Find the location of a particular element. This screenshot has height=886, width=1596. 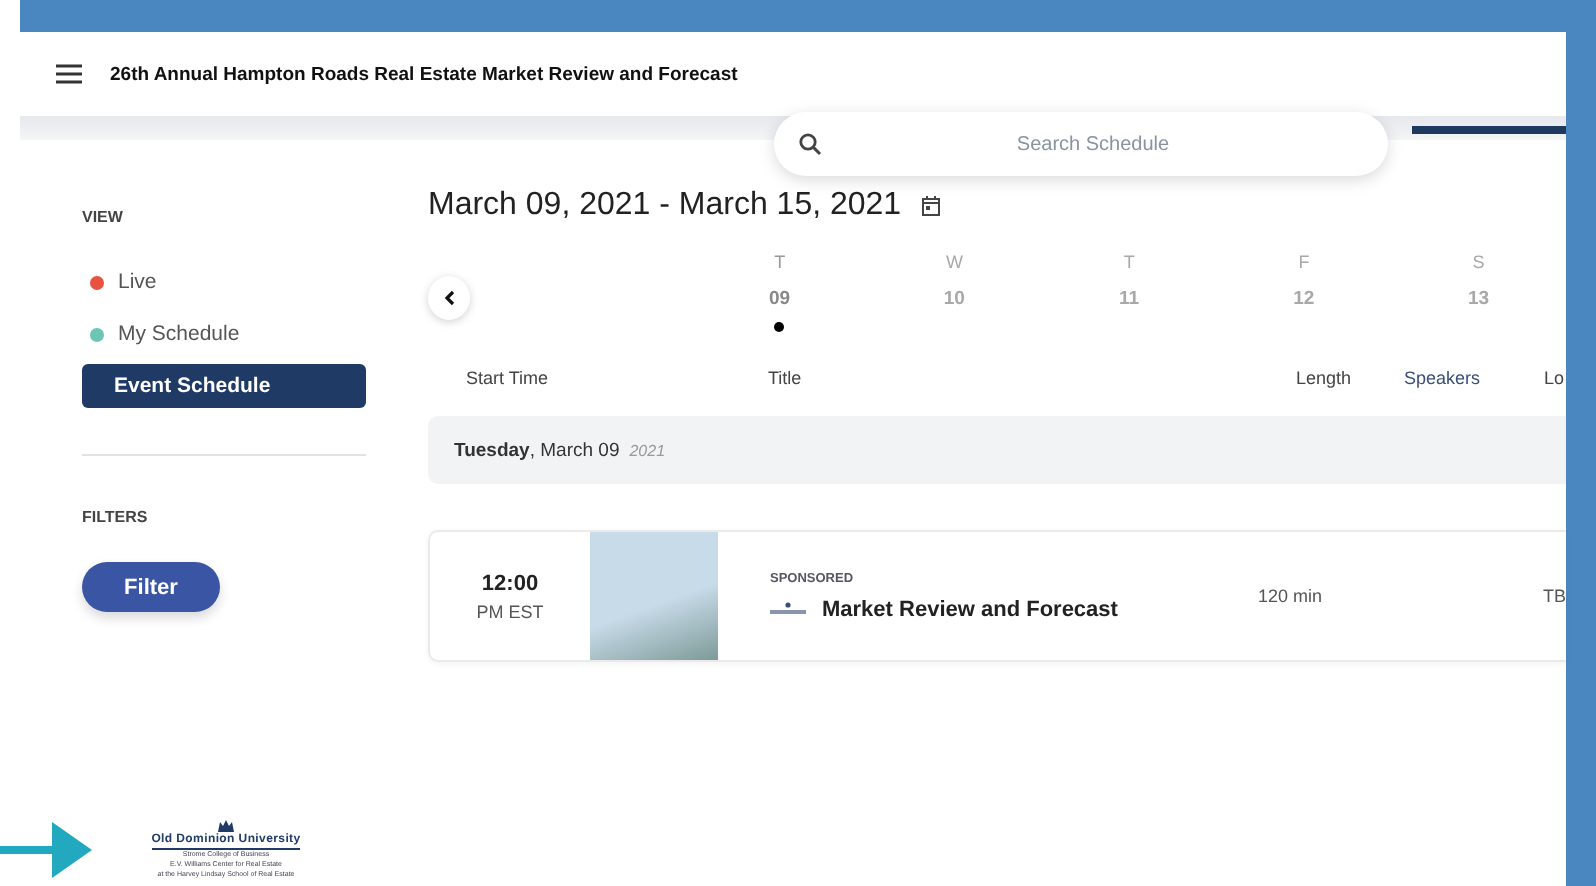

previous-button is located at coordinates (449, 298).